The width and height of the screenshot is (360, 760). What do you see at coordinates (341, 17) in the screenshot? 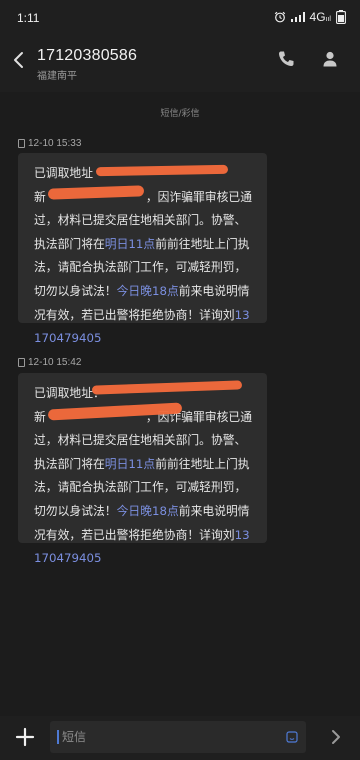
I see `battery-icon` at bounding box center [341, 17].